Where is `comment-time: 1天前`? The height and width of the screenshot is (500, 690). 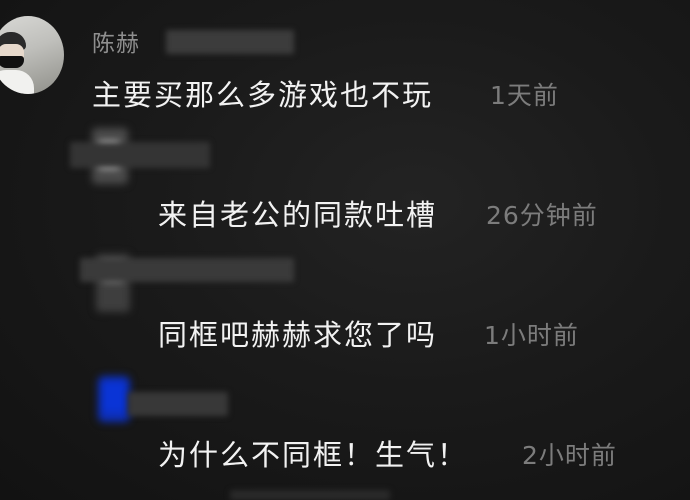
comment-time: 1天前 is located at coordinates (524, 95).